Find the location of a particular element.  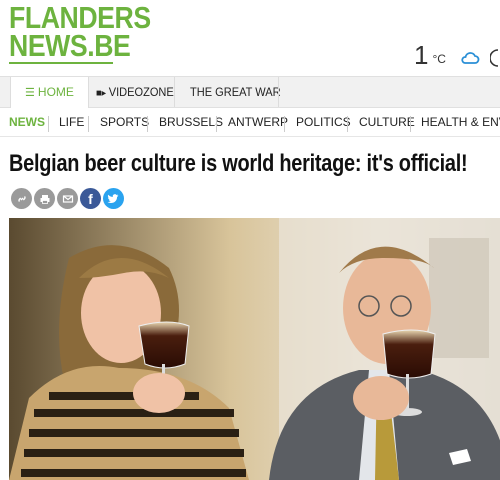

cloud-icon is located at coordinates (470, 58).